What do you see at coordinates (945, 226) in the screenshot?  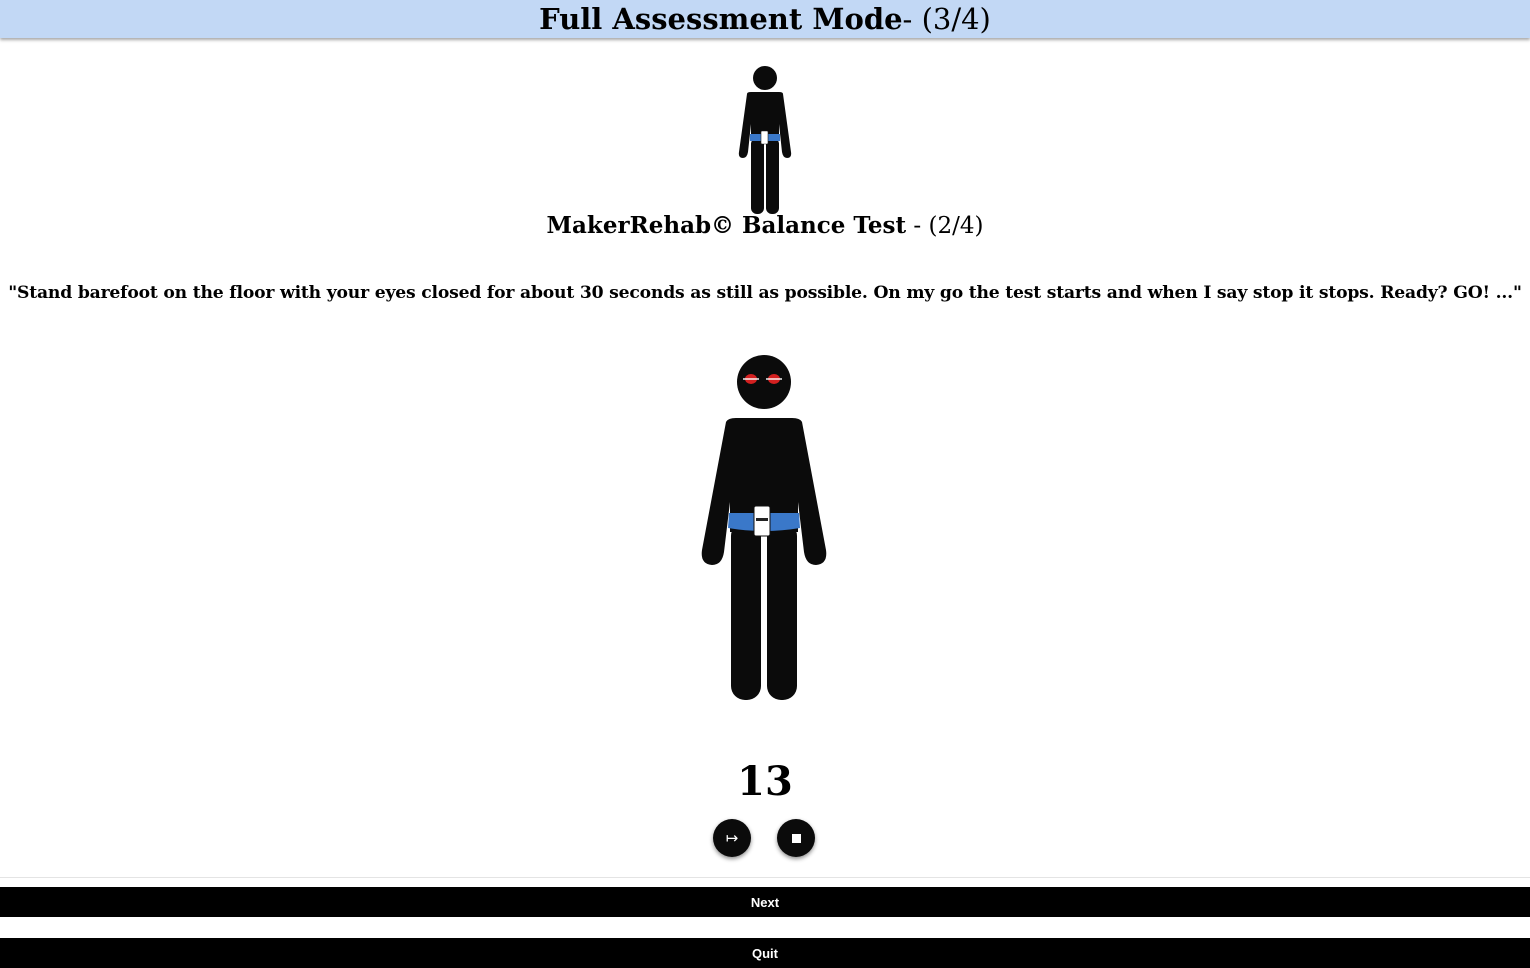 I see `test-progress: - (2/4)` at bounding box center [945, 226].